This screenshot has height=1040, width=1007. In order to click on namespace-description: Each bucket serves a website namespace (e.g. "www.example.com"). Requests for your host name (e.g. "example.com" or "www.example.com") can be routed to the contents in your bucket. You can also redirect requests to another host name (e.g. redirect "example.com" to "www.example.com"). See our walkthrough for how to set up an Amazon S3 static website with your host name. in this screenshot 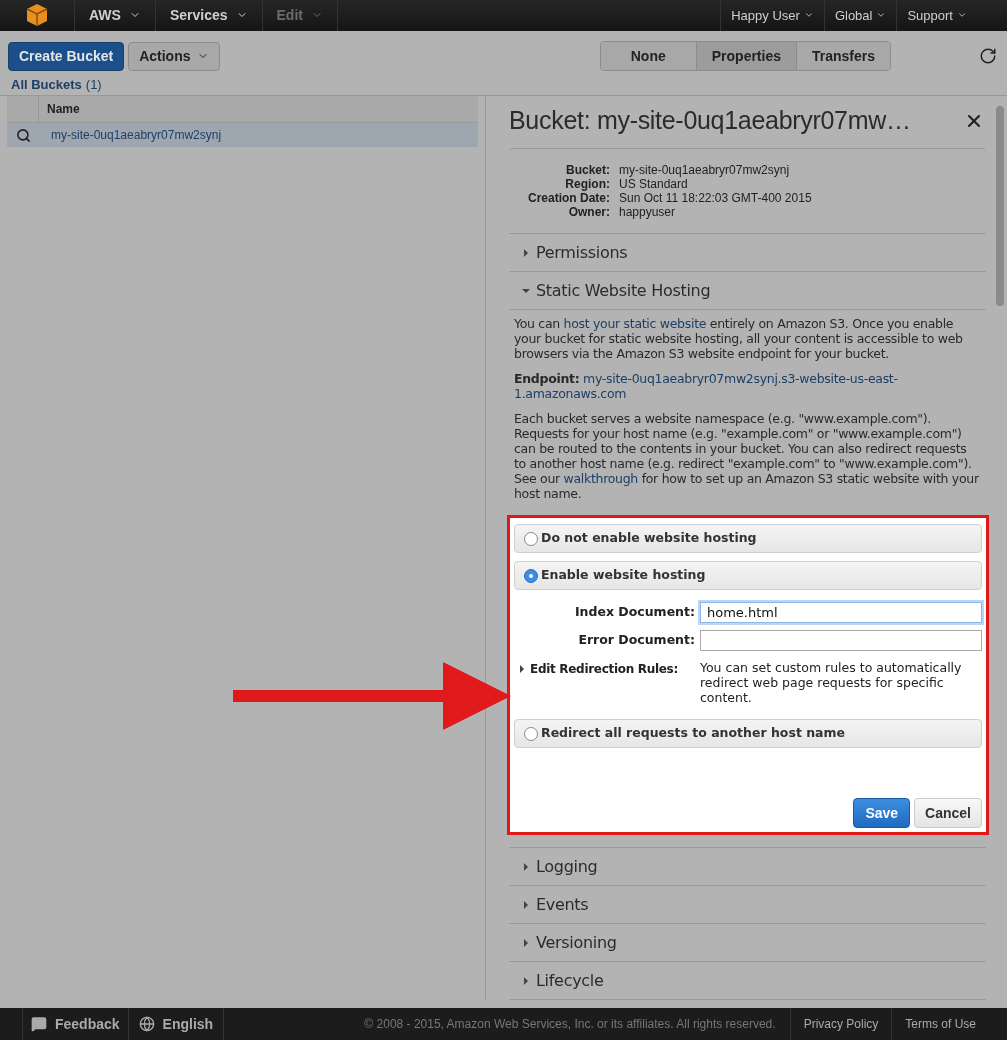, I will do `click(746, 455)`.